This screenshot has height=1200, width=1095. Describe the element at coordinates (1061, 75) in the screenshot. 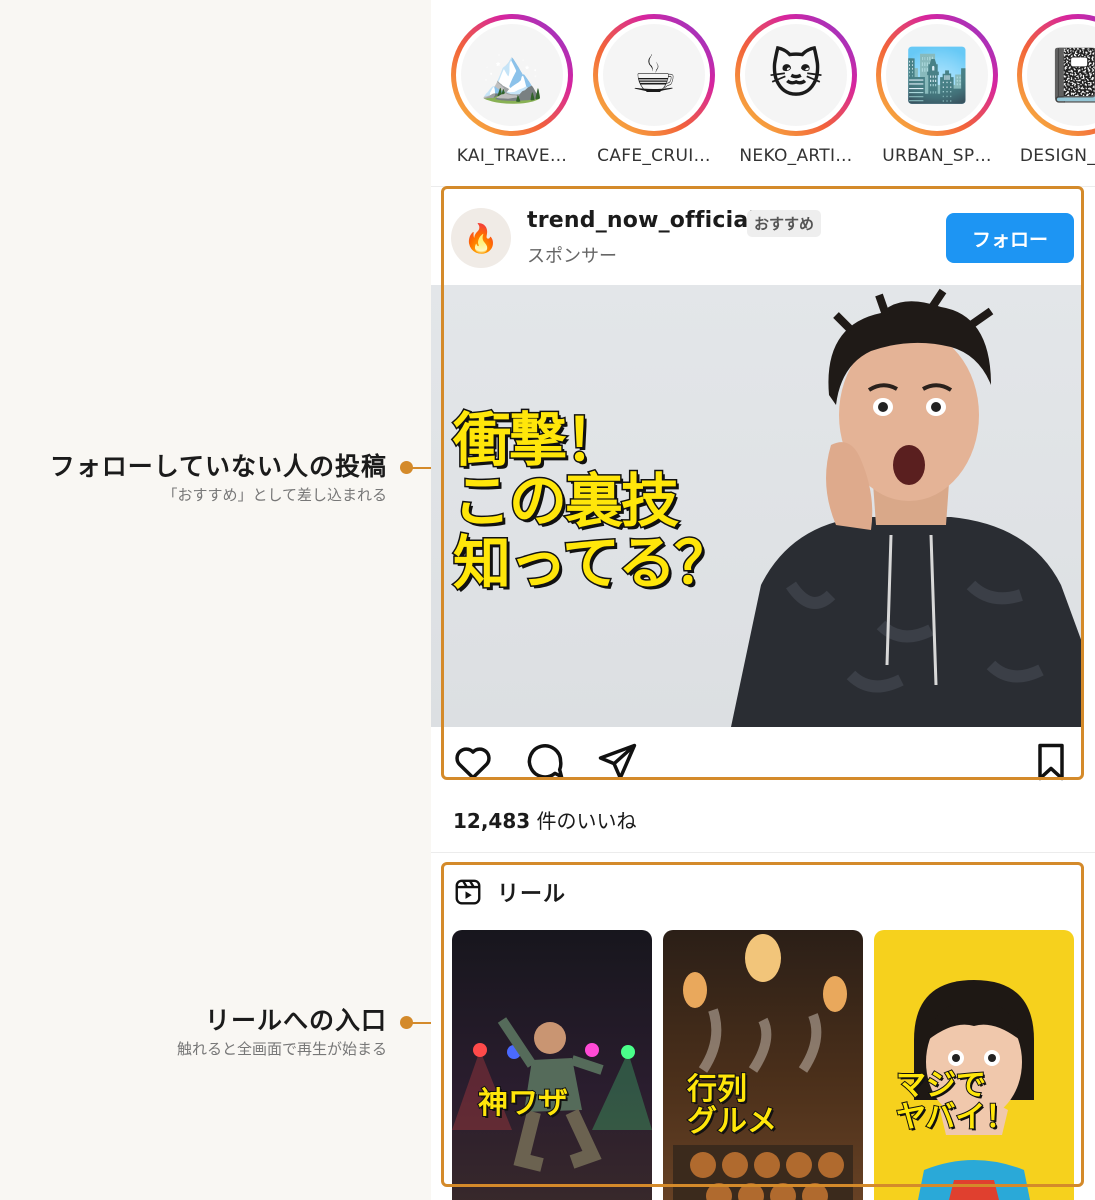

I see `notebook-icon: 📓` at that location.